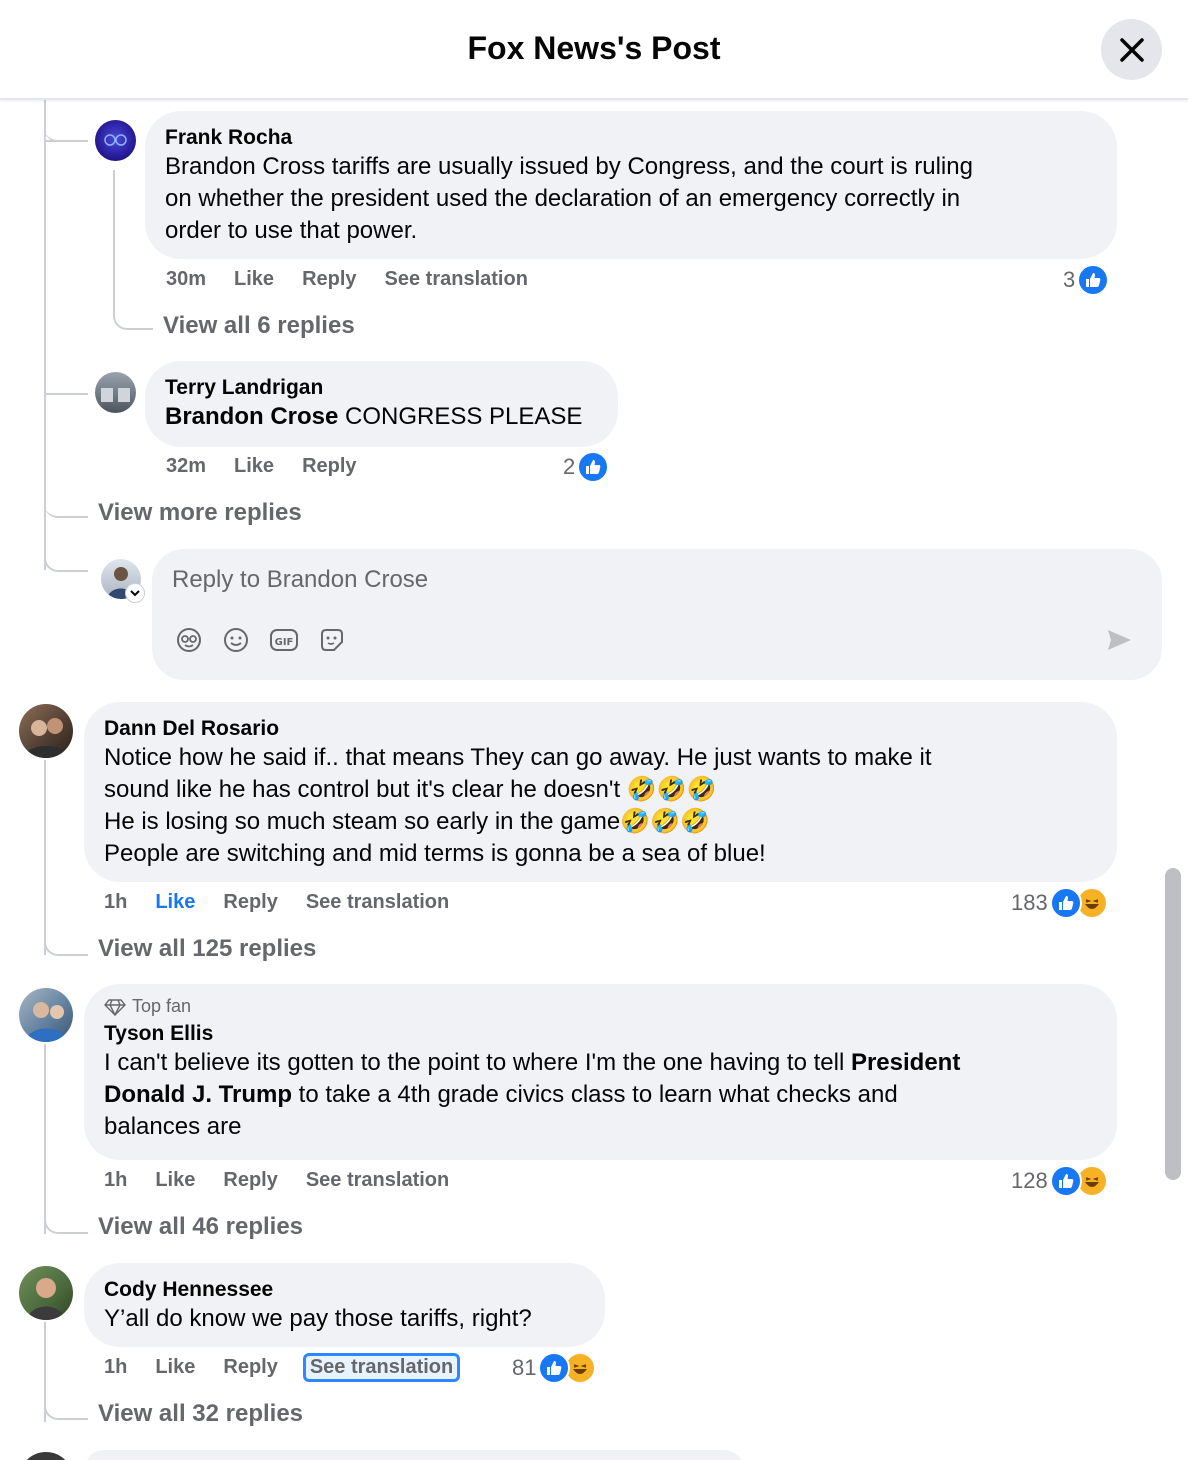 Image resolution: width=1188 pixels, height=1460 pixels. What do you see at coordinates (1029, 1180) in the screenshot?
I see `reaction-count: 128` at bounding box center [1029, 1180].